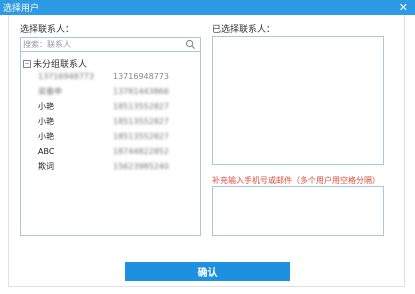 Image resolution: width=415 pixels, height=294 pixels. I want to click on contact-row: 梁番申 13781443866, so click(118, 91).